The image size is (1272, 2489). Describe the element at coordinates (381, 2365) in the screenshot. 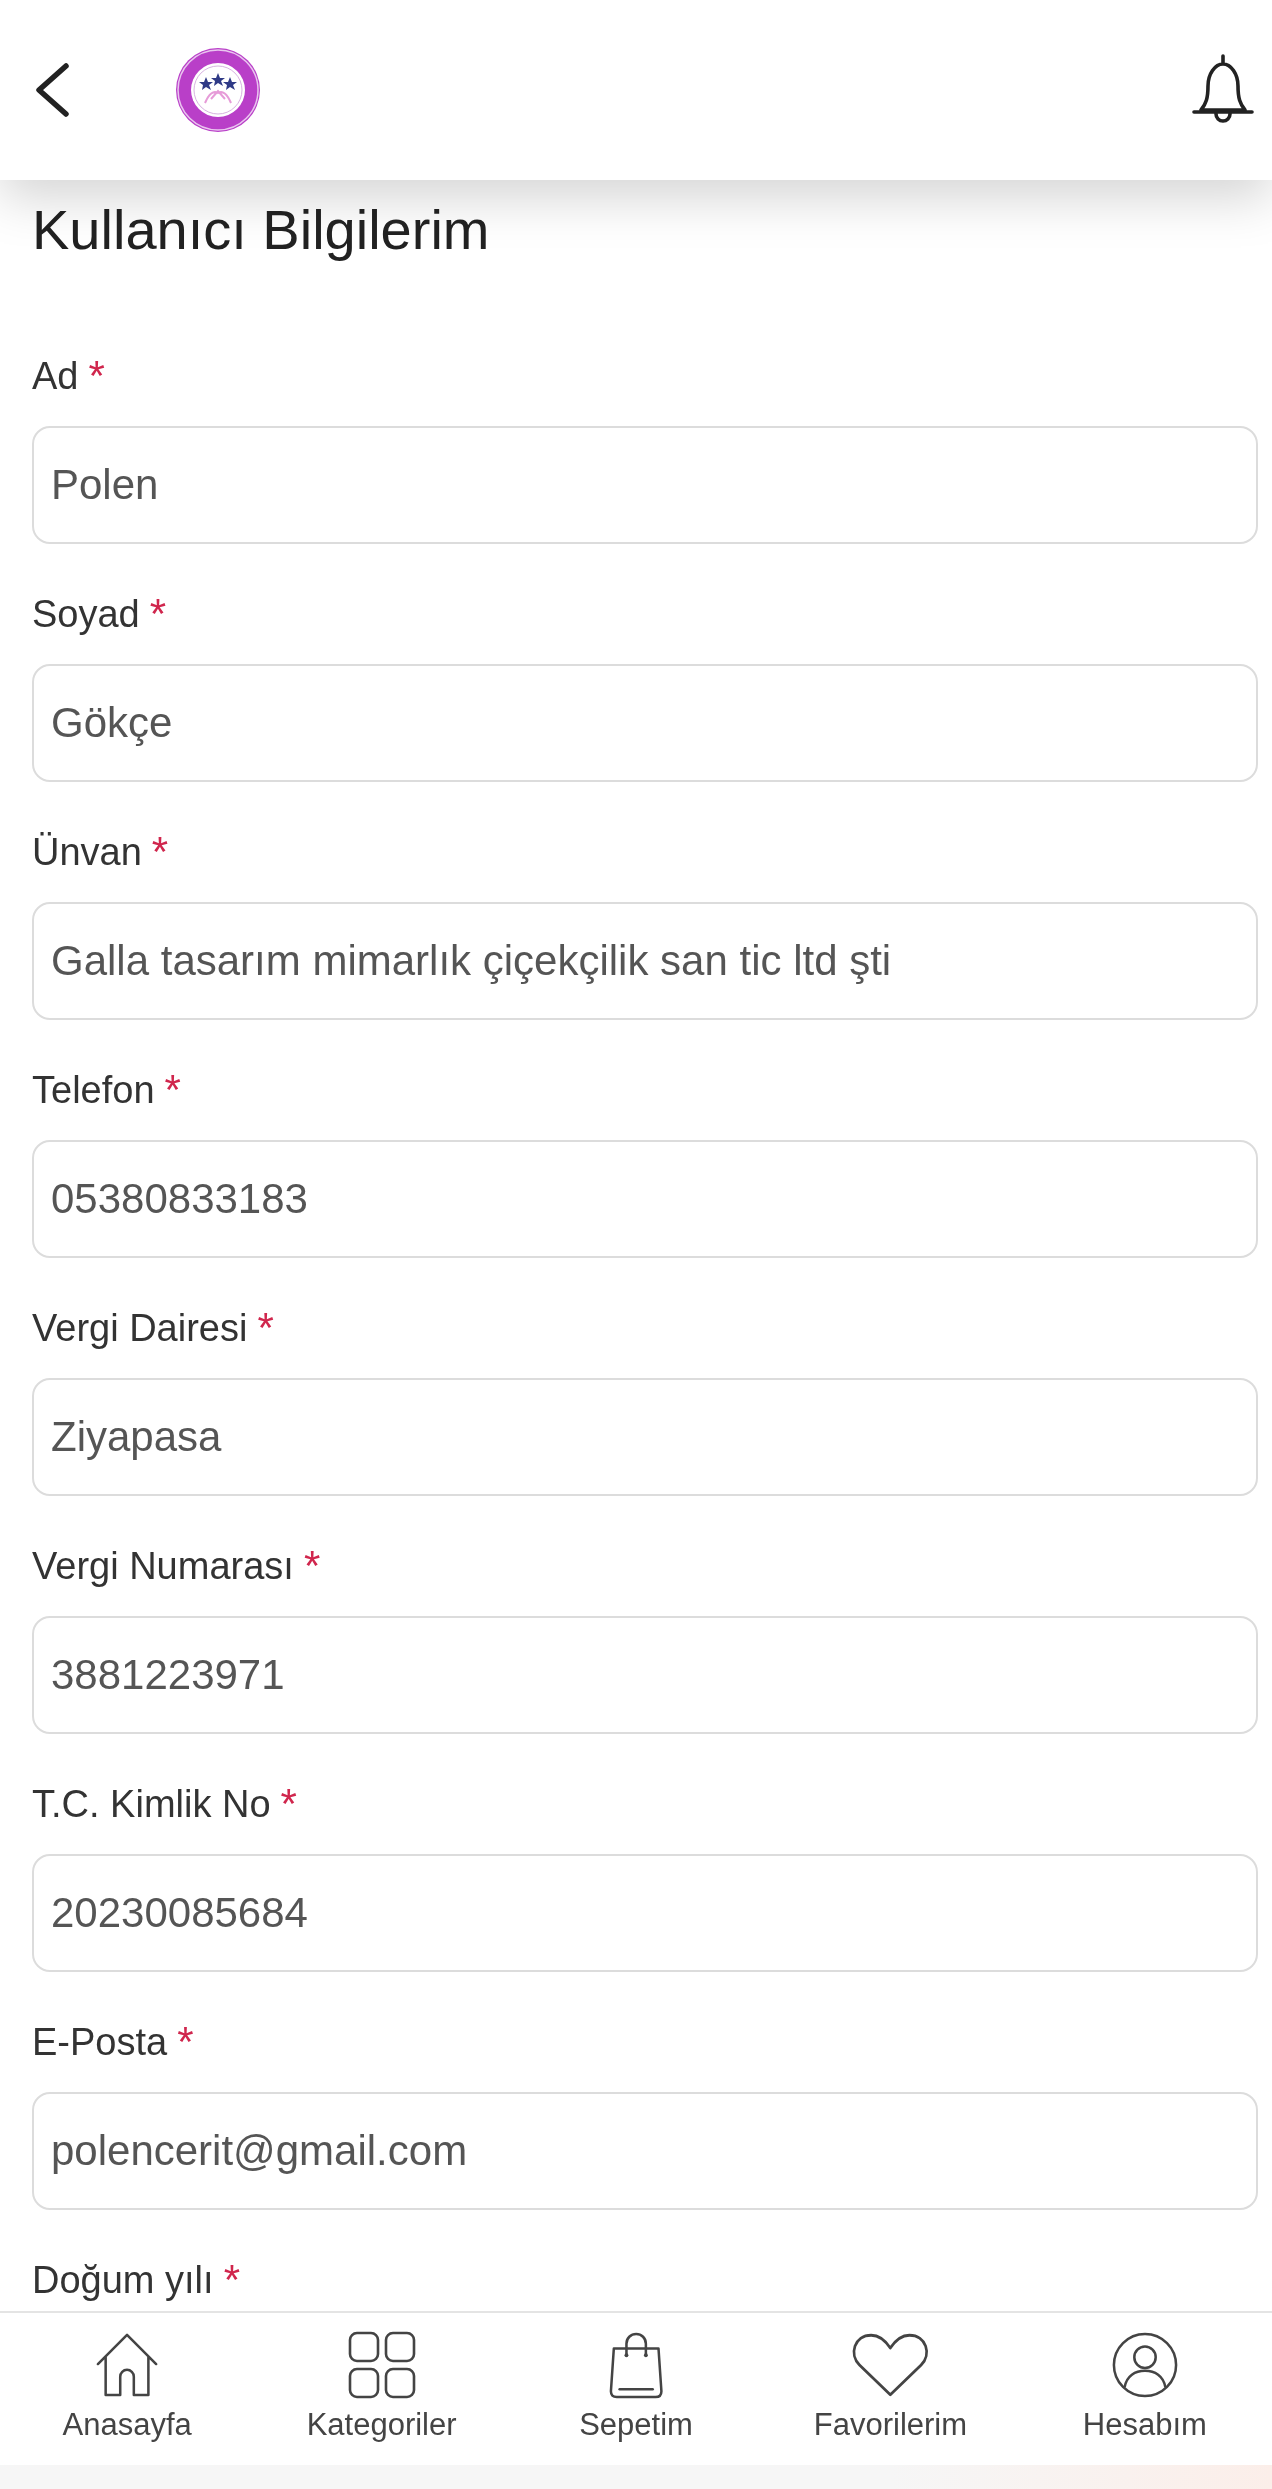

I see `grid-icon` at that location.